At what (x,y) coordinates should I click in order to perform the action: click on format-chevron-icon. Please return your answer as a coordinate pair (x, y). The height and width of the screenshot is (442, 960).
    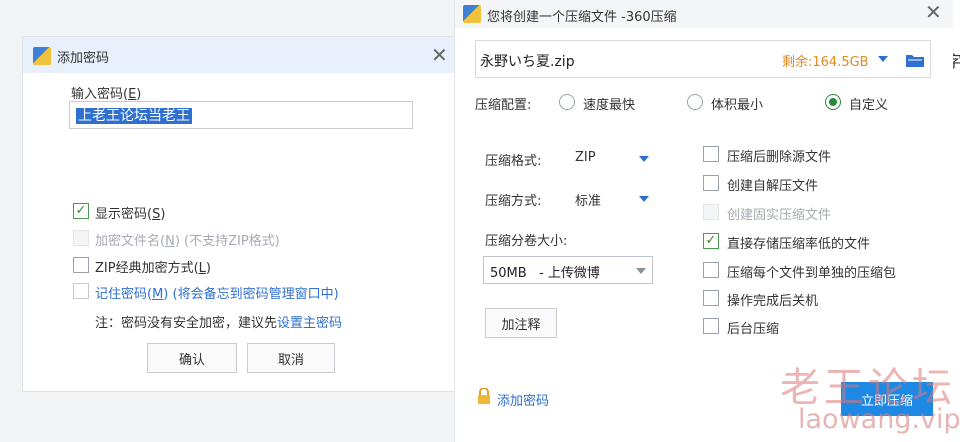
    Looking at the image, I should click on (644, 159).